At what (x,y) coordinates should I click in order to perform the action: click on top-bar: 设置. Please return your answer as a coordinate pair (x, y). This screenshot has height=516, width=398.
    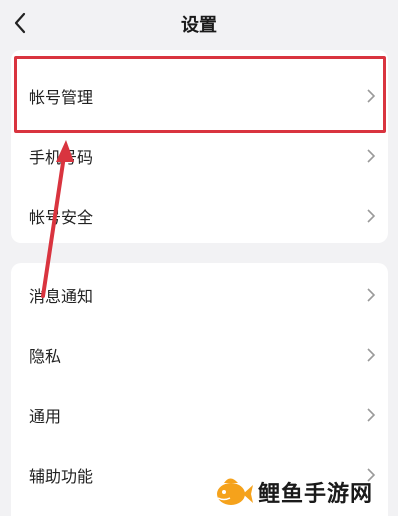
    Looking at the image, I should click on (199, 23).